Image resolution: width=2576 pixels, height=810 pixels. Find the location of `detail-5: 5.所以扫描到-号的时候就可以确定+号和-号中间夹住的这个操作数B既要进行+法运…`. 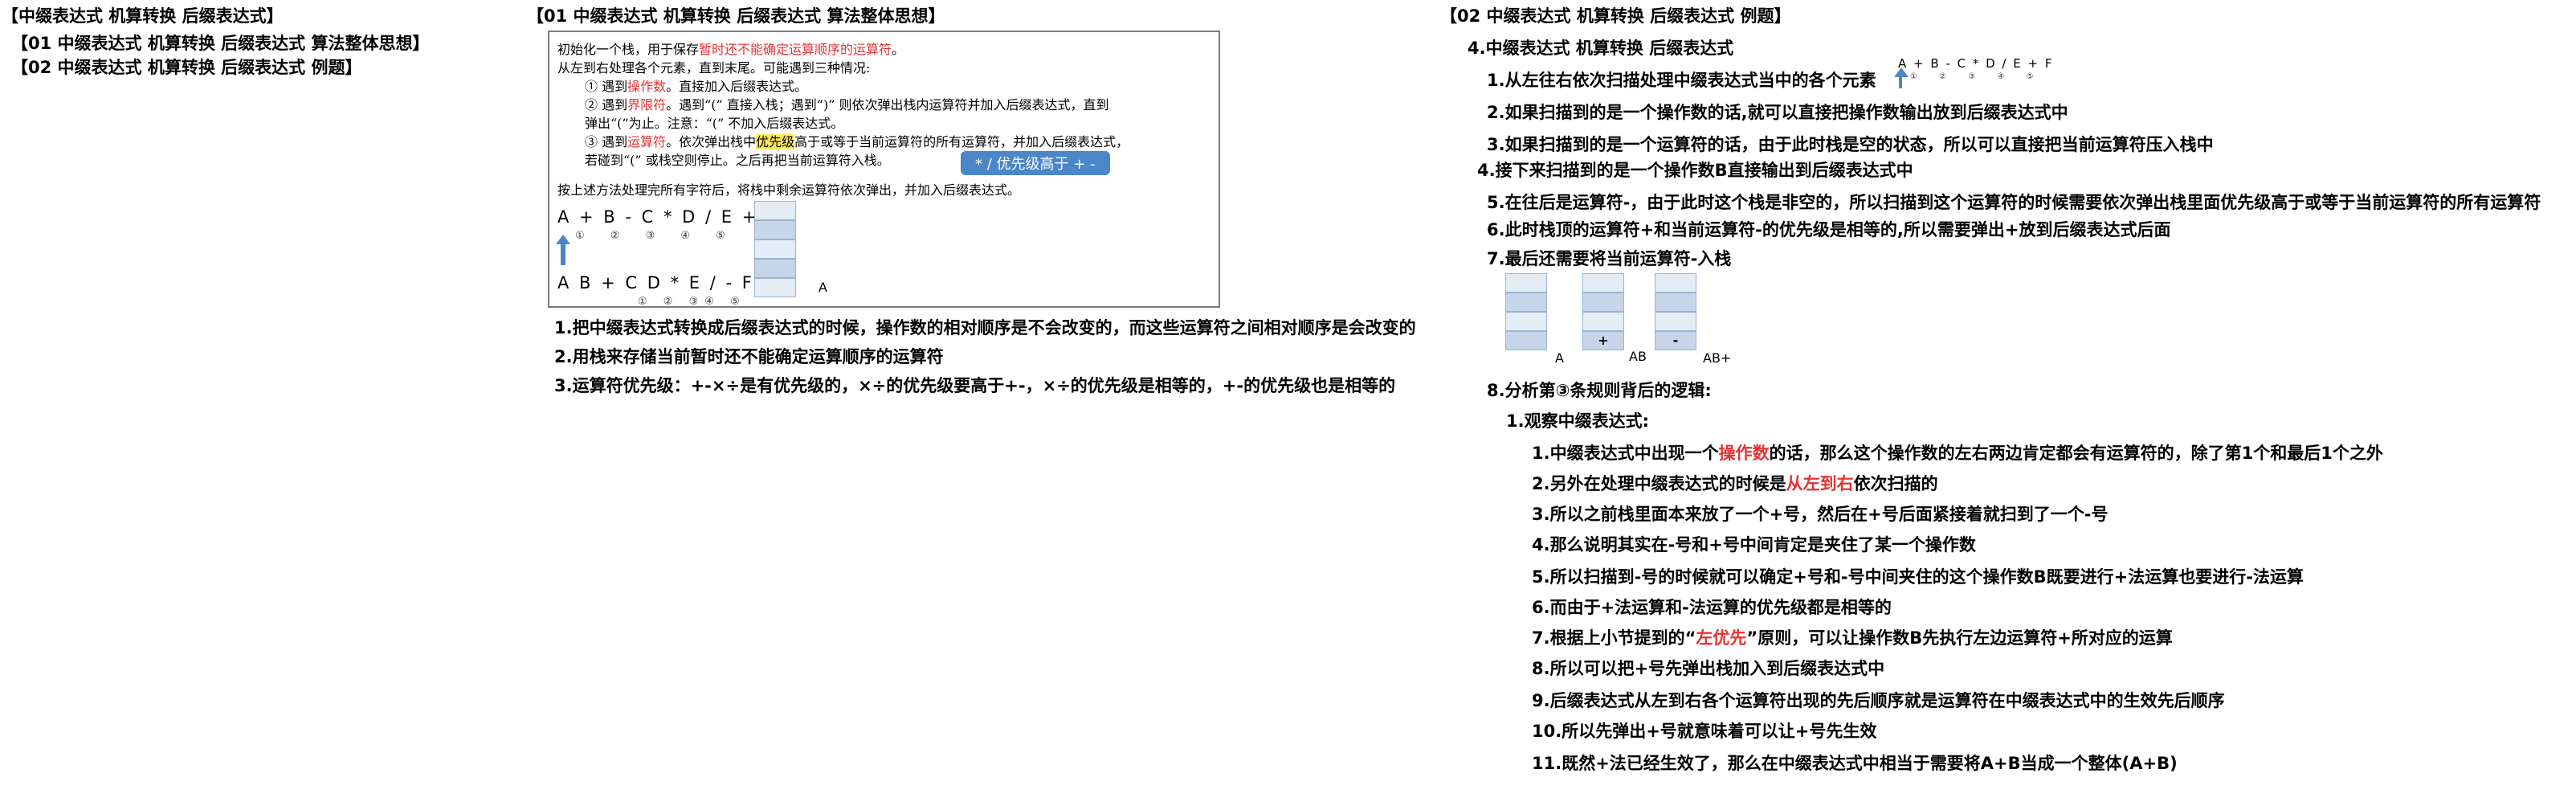

detail-5: 5.所以扫描到-号的时候就可以确定+号和-号中间夹住的这个操作数B既要进行+法运… is located at coordinates (1918, 577).